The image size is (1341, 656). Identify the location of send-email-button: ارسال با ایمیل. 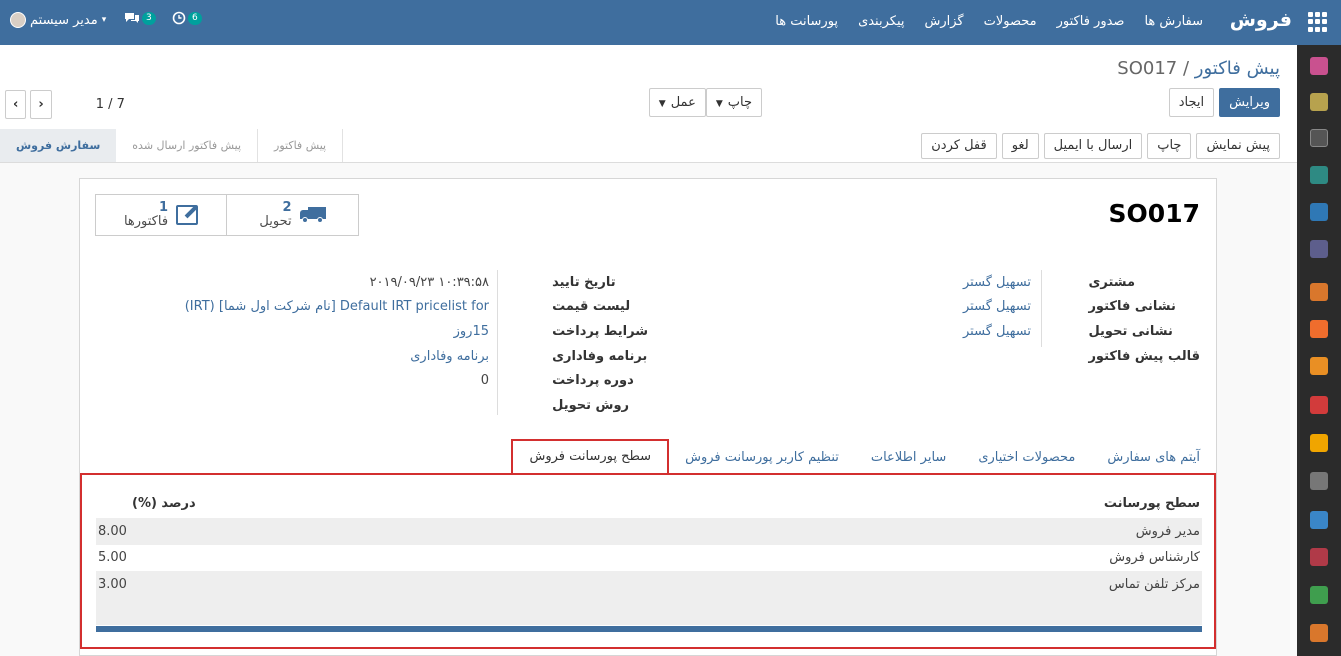
(1093, 146).